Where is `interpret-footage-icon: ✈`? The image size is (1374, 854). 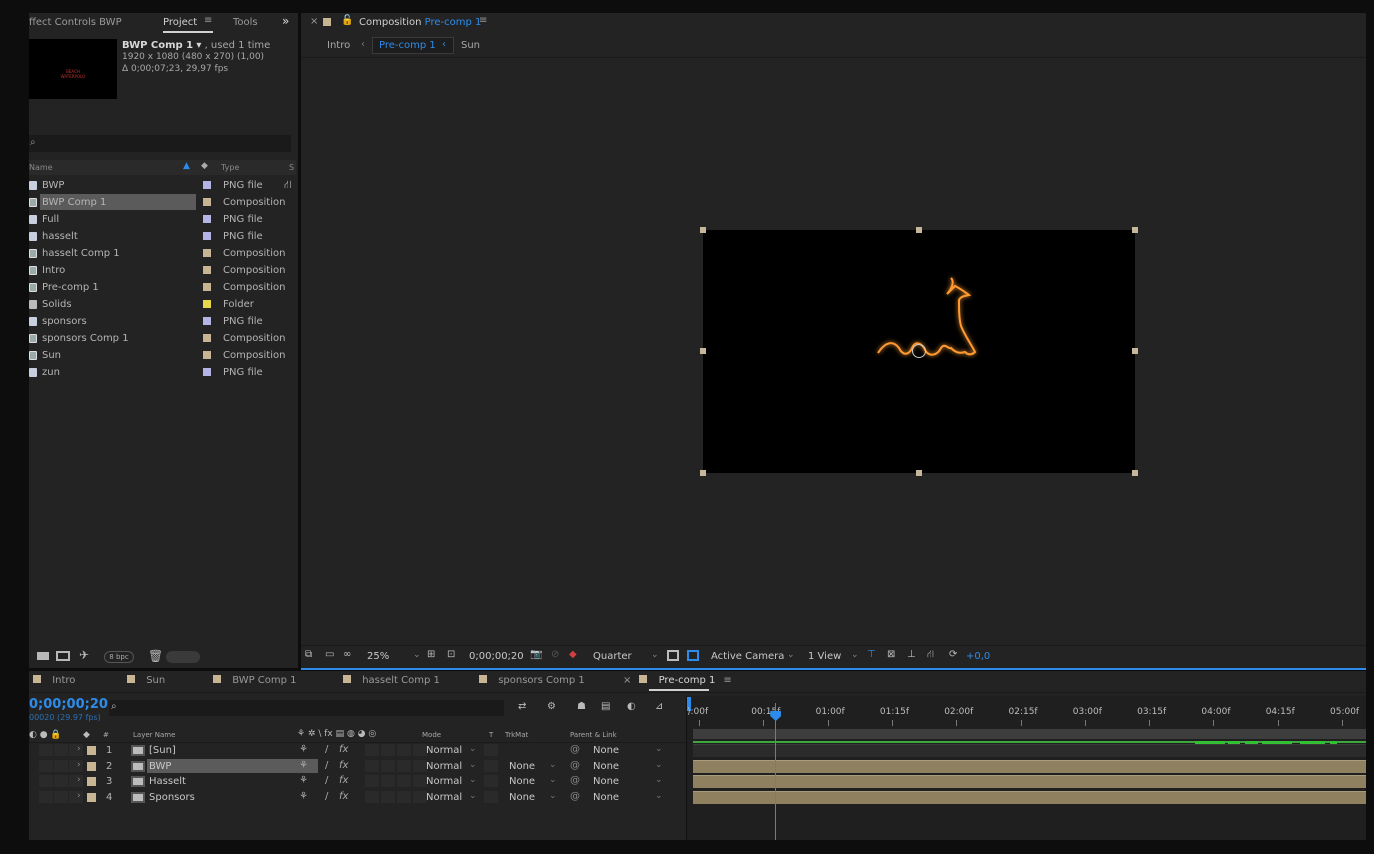 interpret-footage-icon: ✈ is located at coordinates (84, 655).